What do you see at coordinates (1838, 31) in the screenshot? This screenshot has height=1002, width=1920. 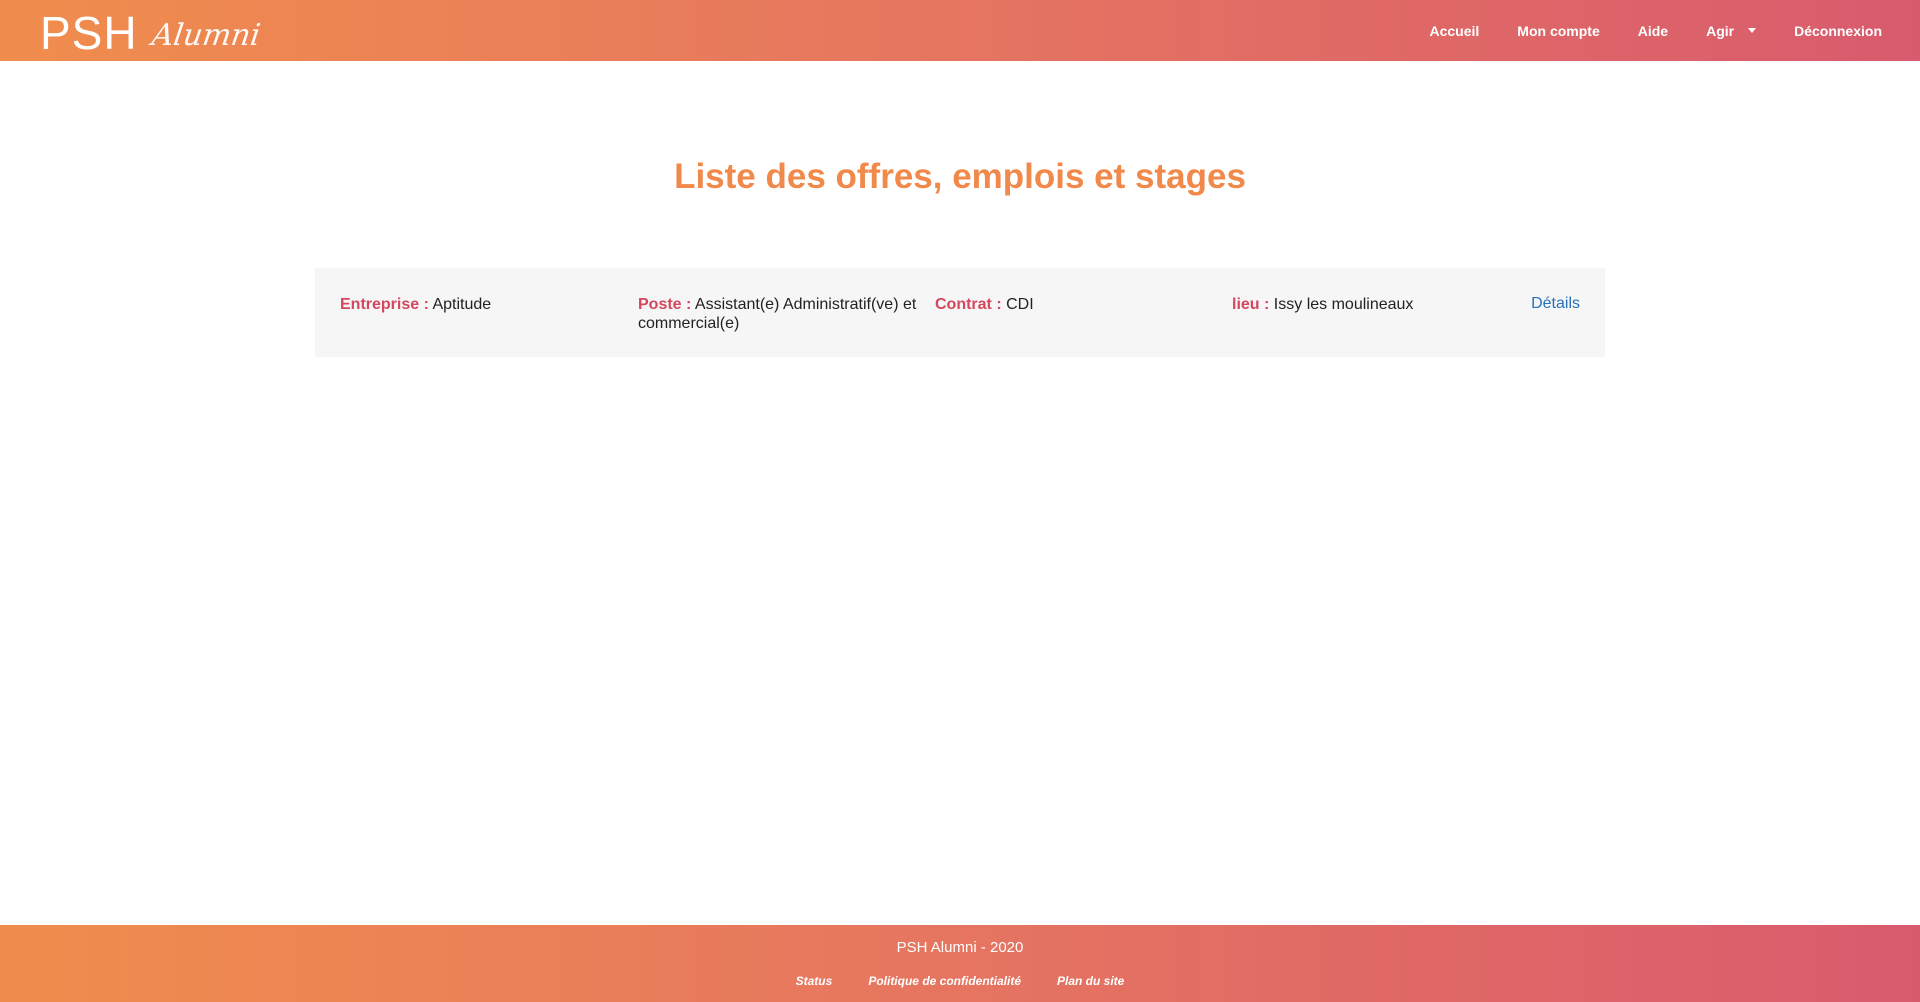 I see `nav-logout-link: Déconnexion` at bounding box center [1838, 31].